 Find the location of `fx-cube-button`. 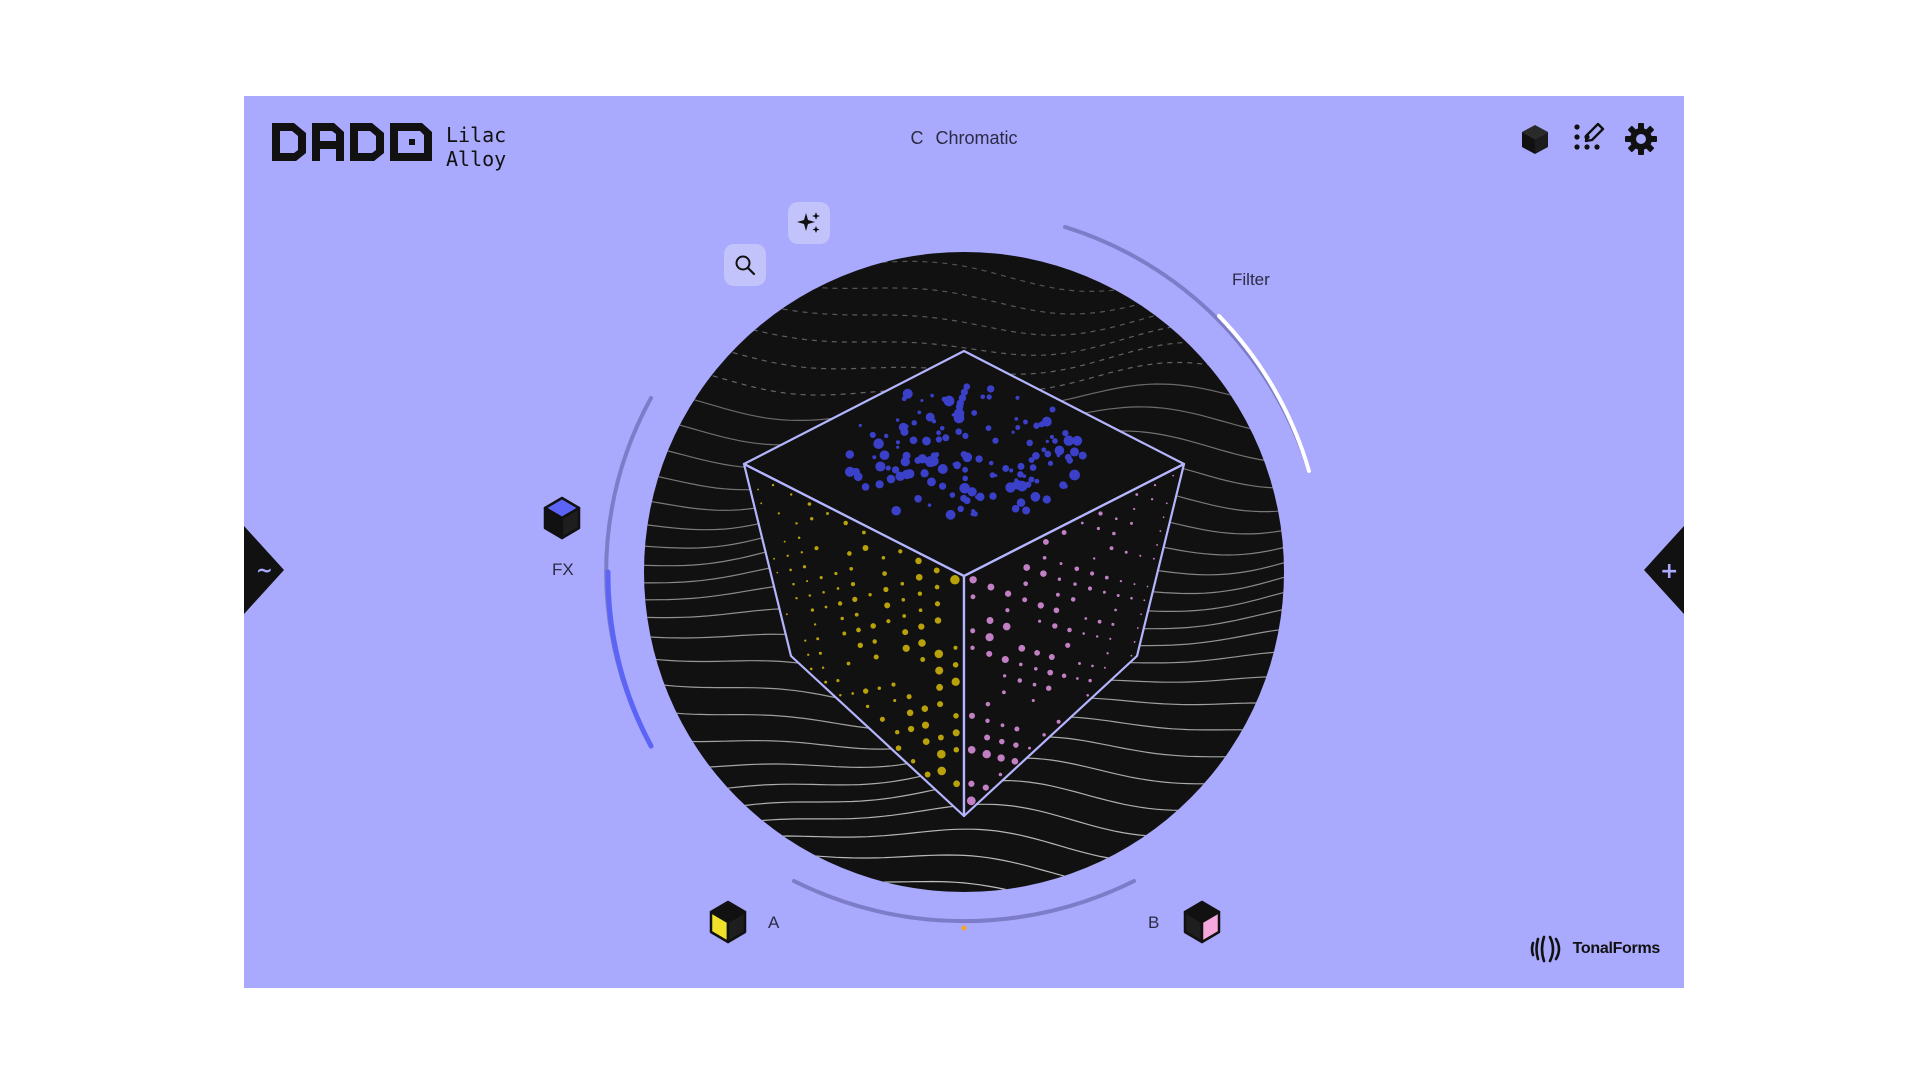

fx-cube-button is located at coordinates (562, 518).